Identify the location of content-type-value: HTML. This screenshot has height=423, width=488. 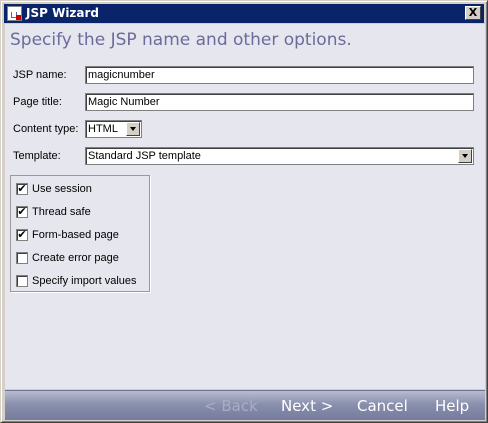
(103, 129).